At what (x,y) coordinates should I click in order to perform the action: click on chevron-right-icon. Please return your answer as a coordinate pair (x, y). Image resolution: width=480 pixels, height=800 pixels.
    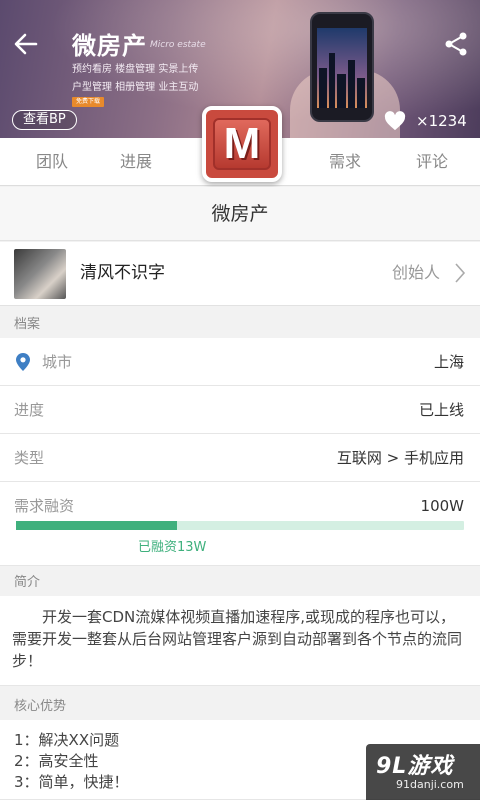
    Looking at the image, I should click on (460, 273).